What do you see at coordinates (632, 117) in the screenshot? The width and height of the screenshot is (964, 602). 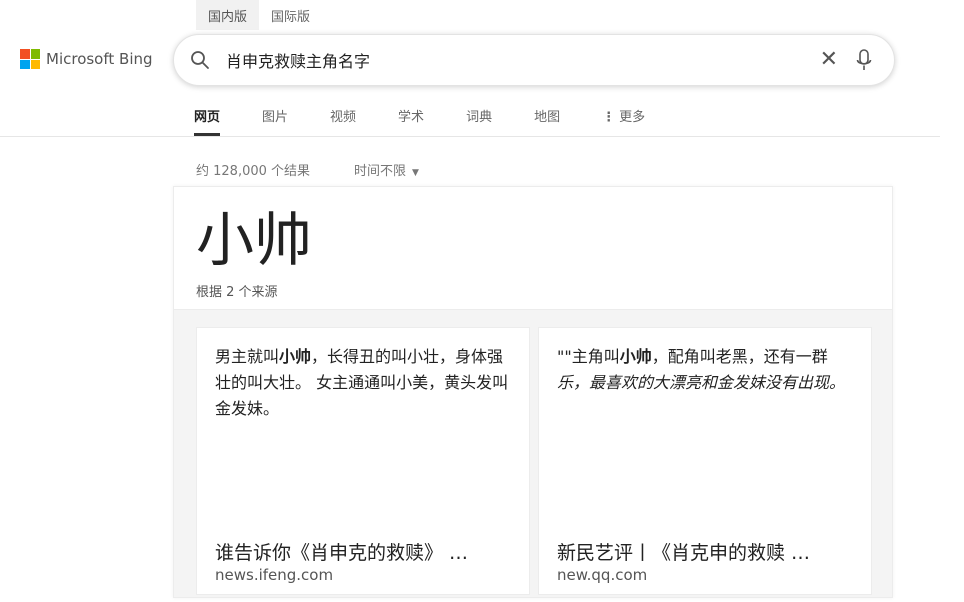 I see `nav-more-label: 更多` at bounding box center [632, 117].